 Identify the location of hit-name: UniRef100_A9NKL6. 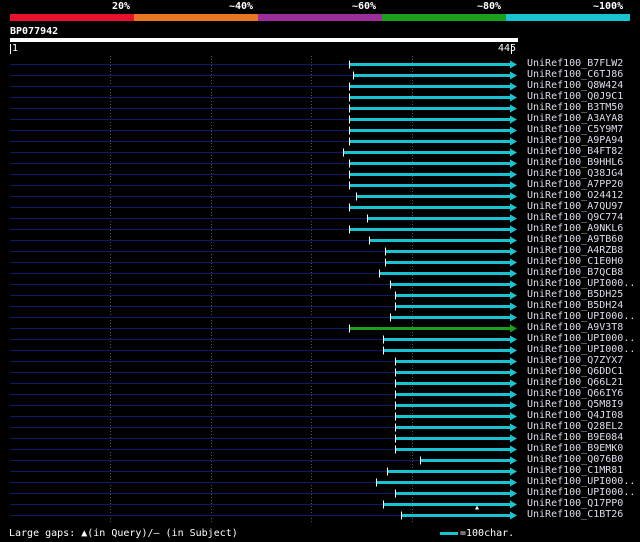
(575, 228).